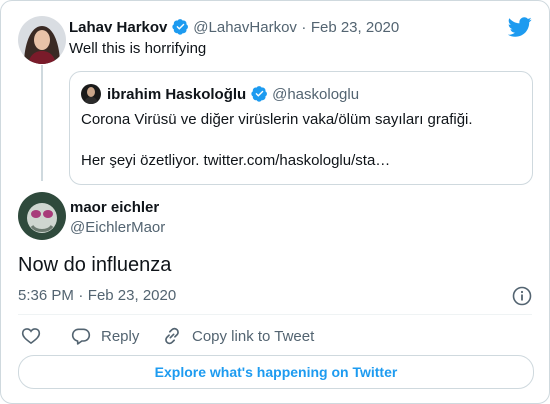  I want to click on reply-icon, so click(81, 336).